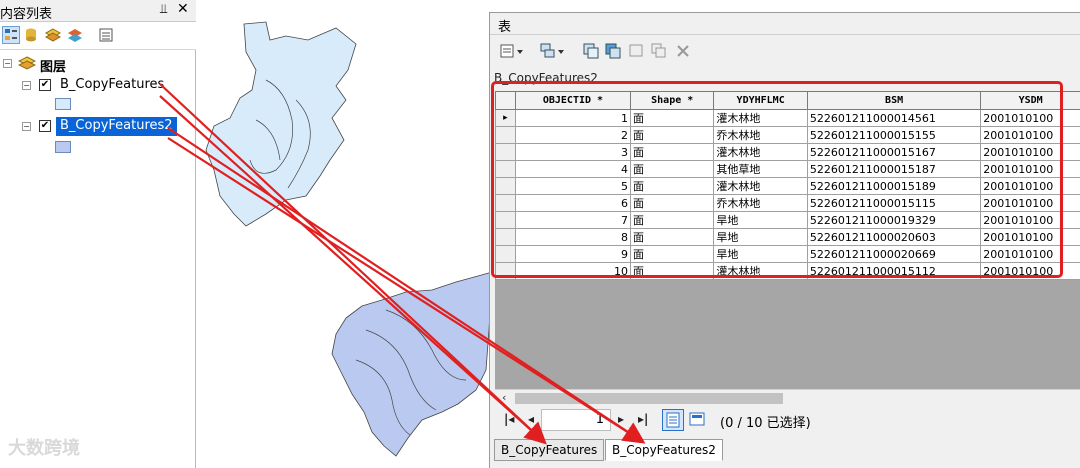  I want to click on cell-objectid: 1, so click(573, 118).